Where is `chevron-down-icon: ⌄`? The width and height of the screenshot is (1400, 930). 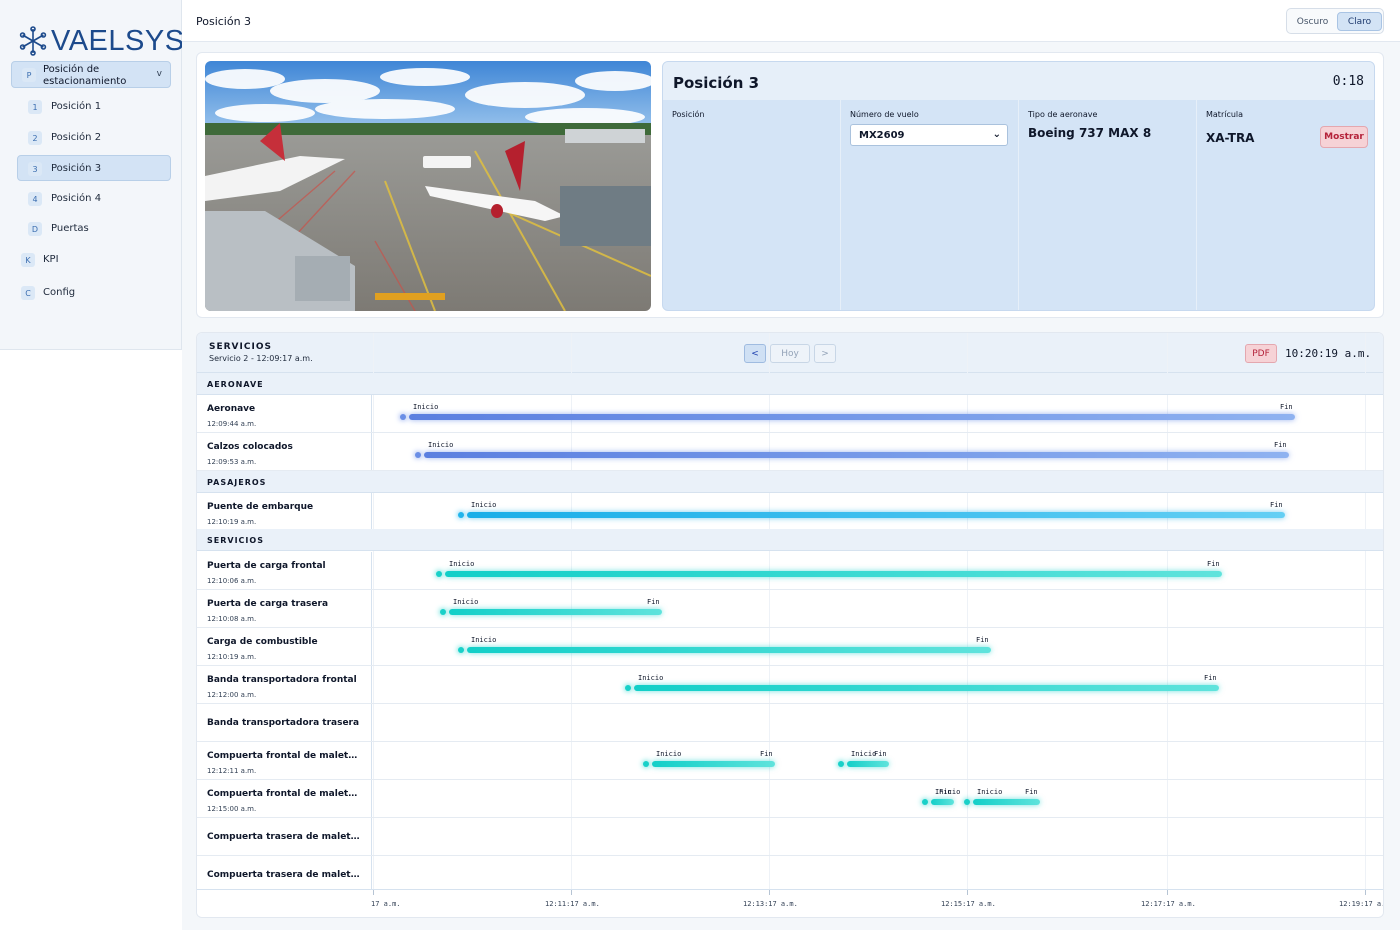 chevron-down-icon: ⌄ is located at coordinates (996, 134).